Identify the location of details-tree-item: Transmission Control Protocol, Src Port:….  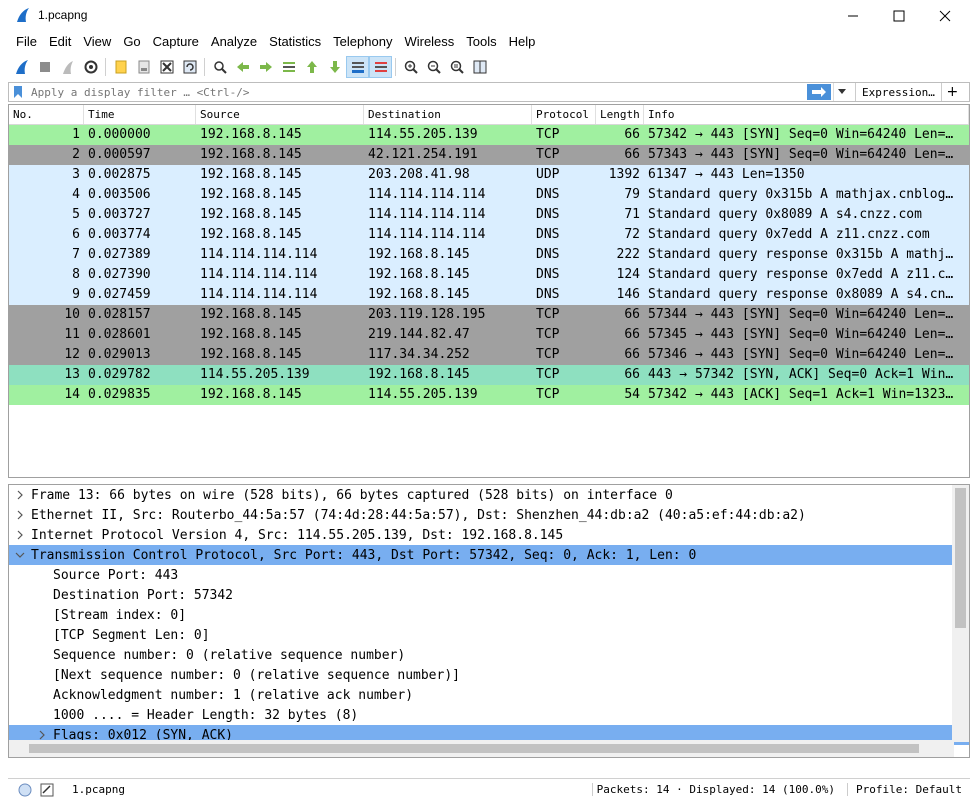
(489, 555).